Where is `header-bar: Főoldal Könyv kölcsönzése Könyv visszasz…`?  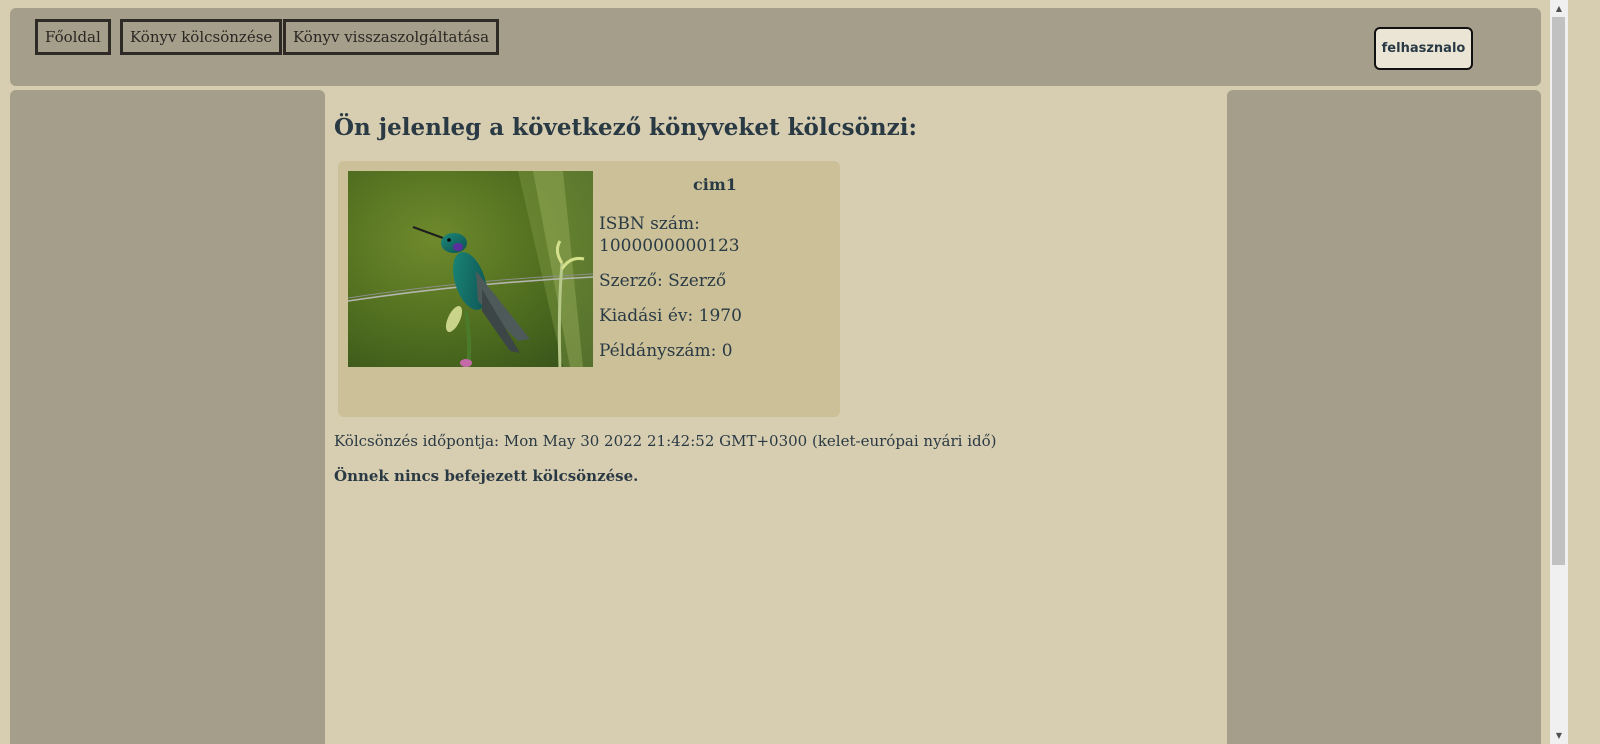 header-bar: Főoldal Könyv kölcsönzése Könyv visszasz… is located at coordinates (775, 47).